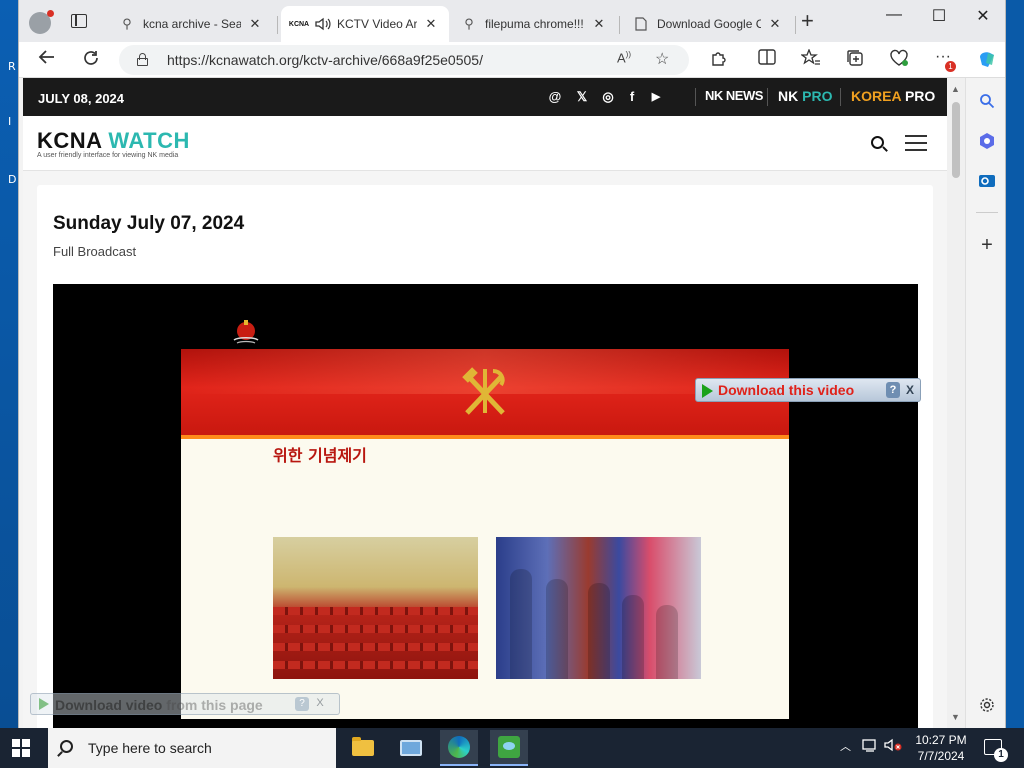  What do you see at coordinates (941, 748) in the screenshot?
I see `system-clock: 10:27 PM 7/7/2024` at bounding box center [941, 748].